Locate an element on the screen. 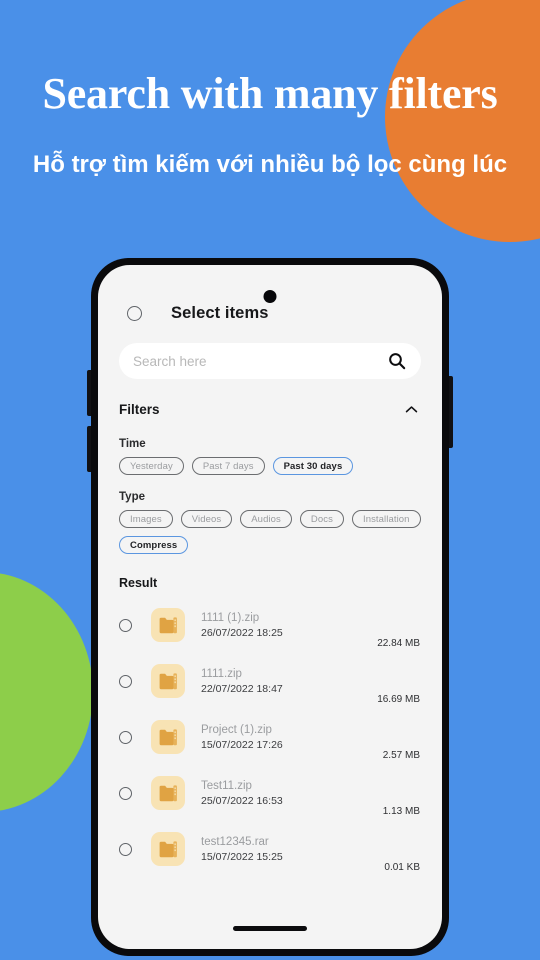  page-title: Search with many filters is located at coordinates (270, 93).